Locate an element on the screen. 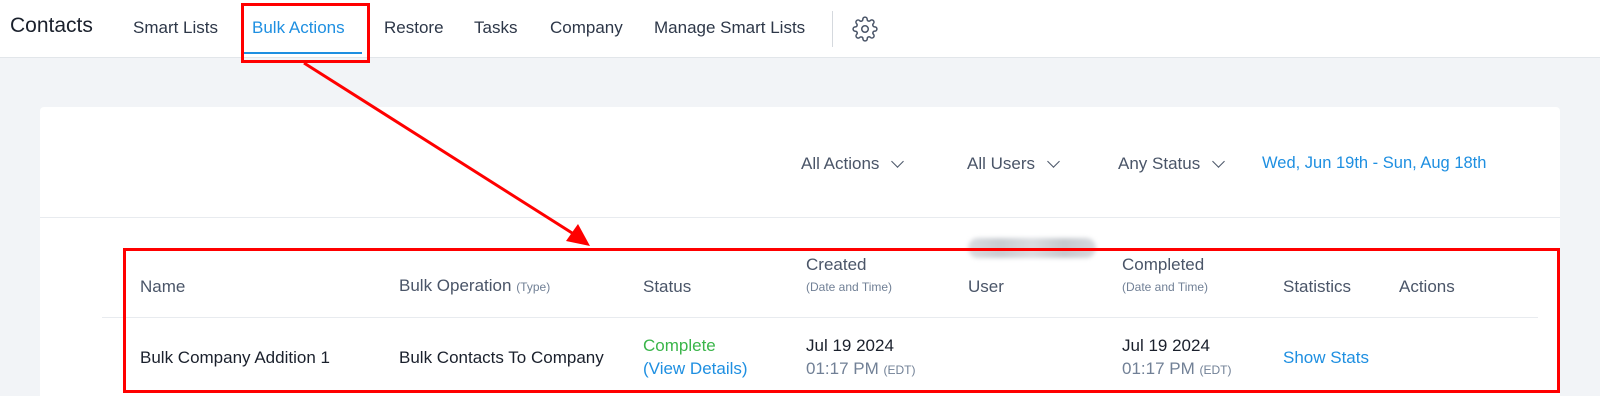 This screenshot has width=1600, height=396. column-header-name: Name is located at coordinates (163, 286).